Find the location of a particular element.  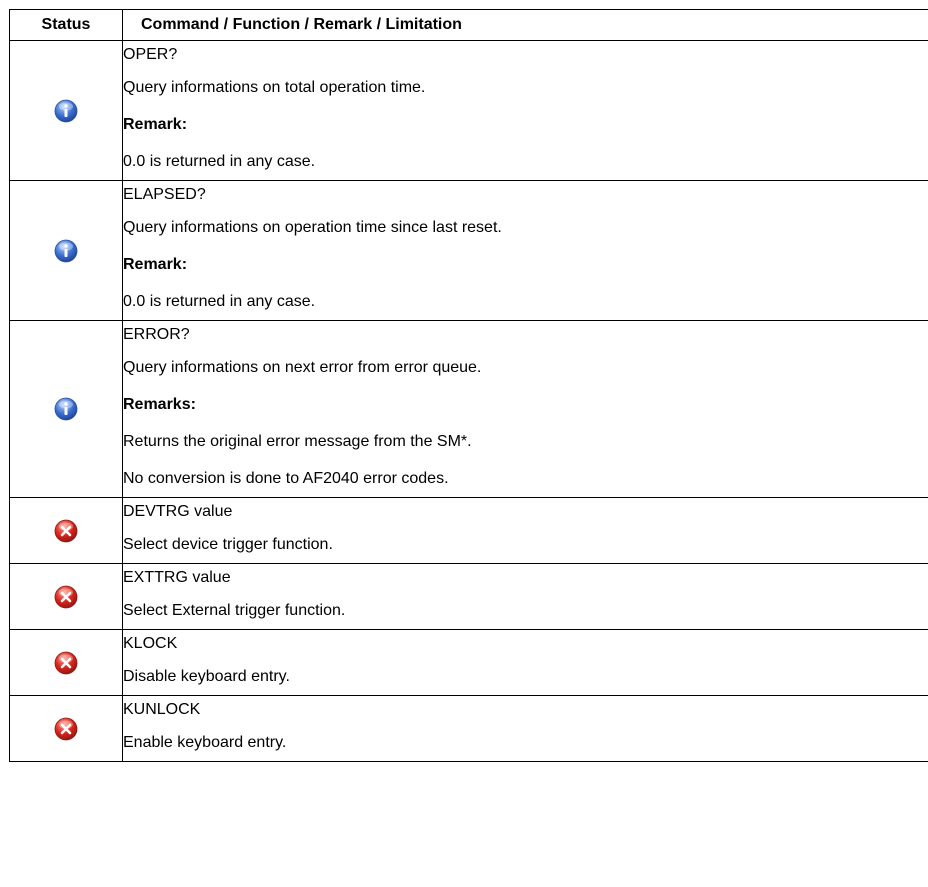

table-row: KUNLOCK Enable keyboard entry. is located at coordinates (468, 728).